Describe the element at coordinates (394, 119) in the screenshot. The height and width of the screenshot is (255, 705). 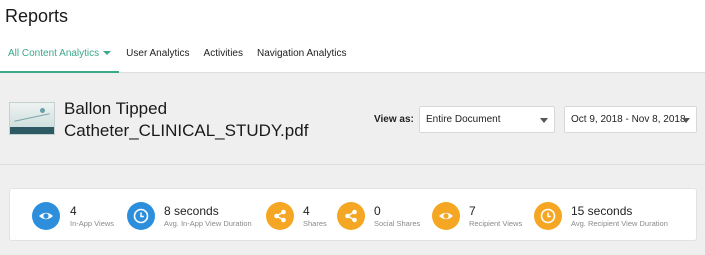
I see `view-as-label: View as:` at that location.